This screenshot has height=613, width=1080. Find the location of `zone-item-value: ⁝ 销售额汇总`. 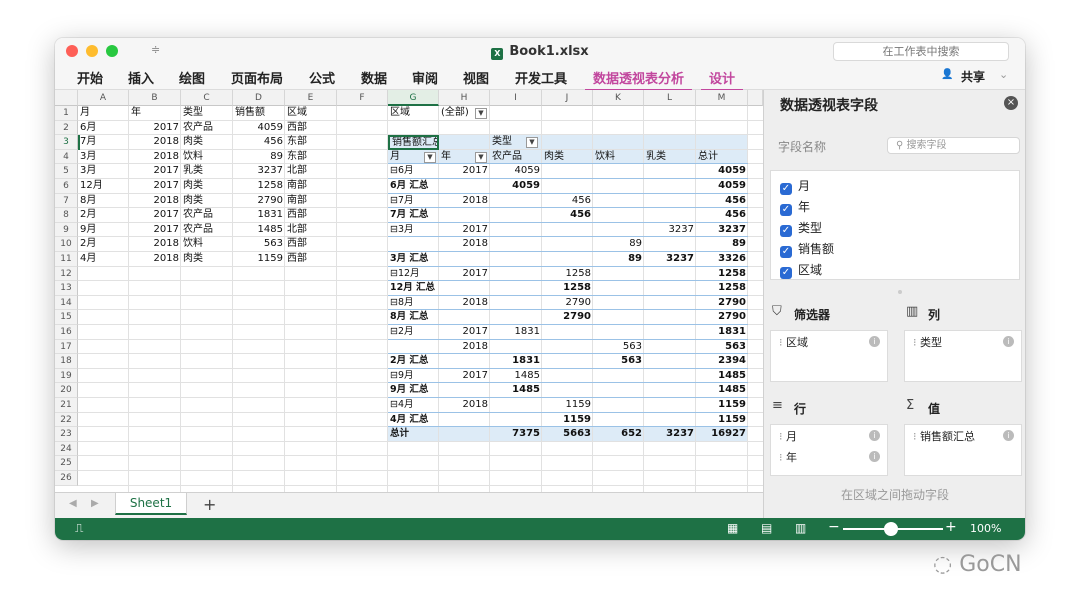

zone-item-value: ⁝ 销售额汇总 is located at coordinates (944, 436).